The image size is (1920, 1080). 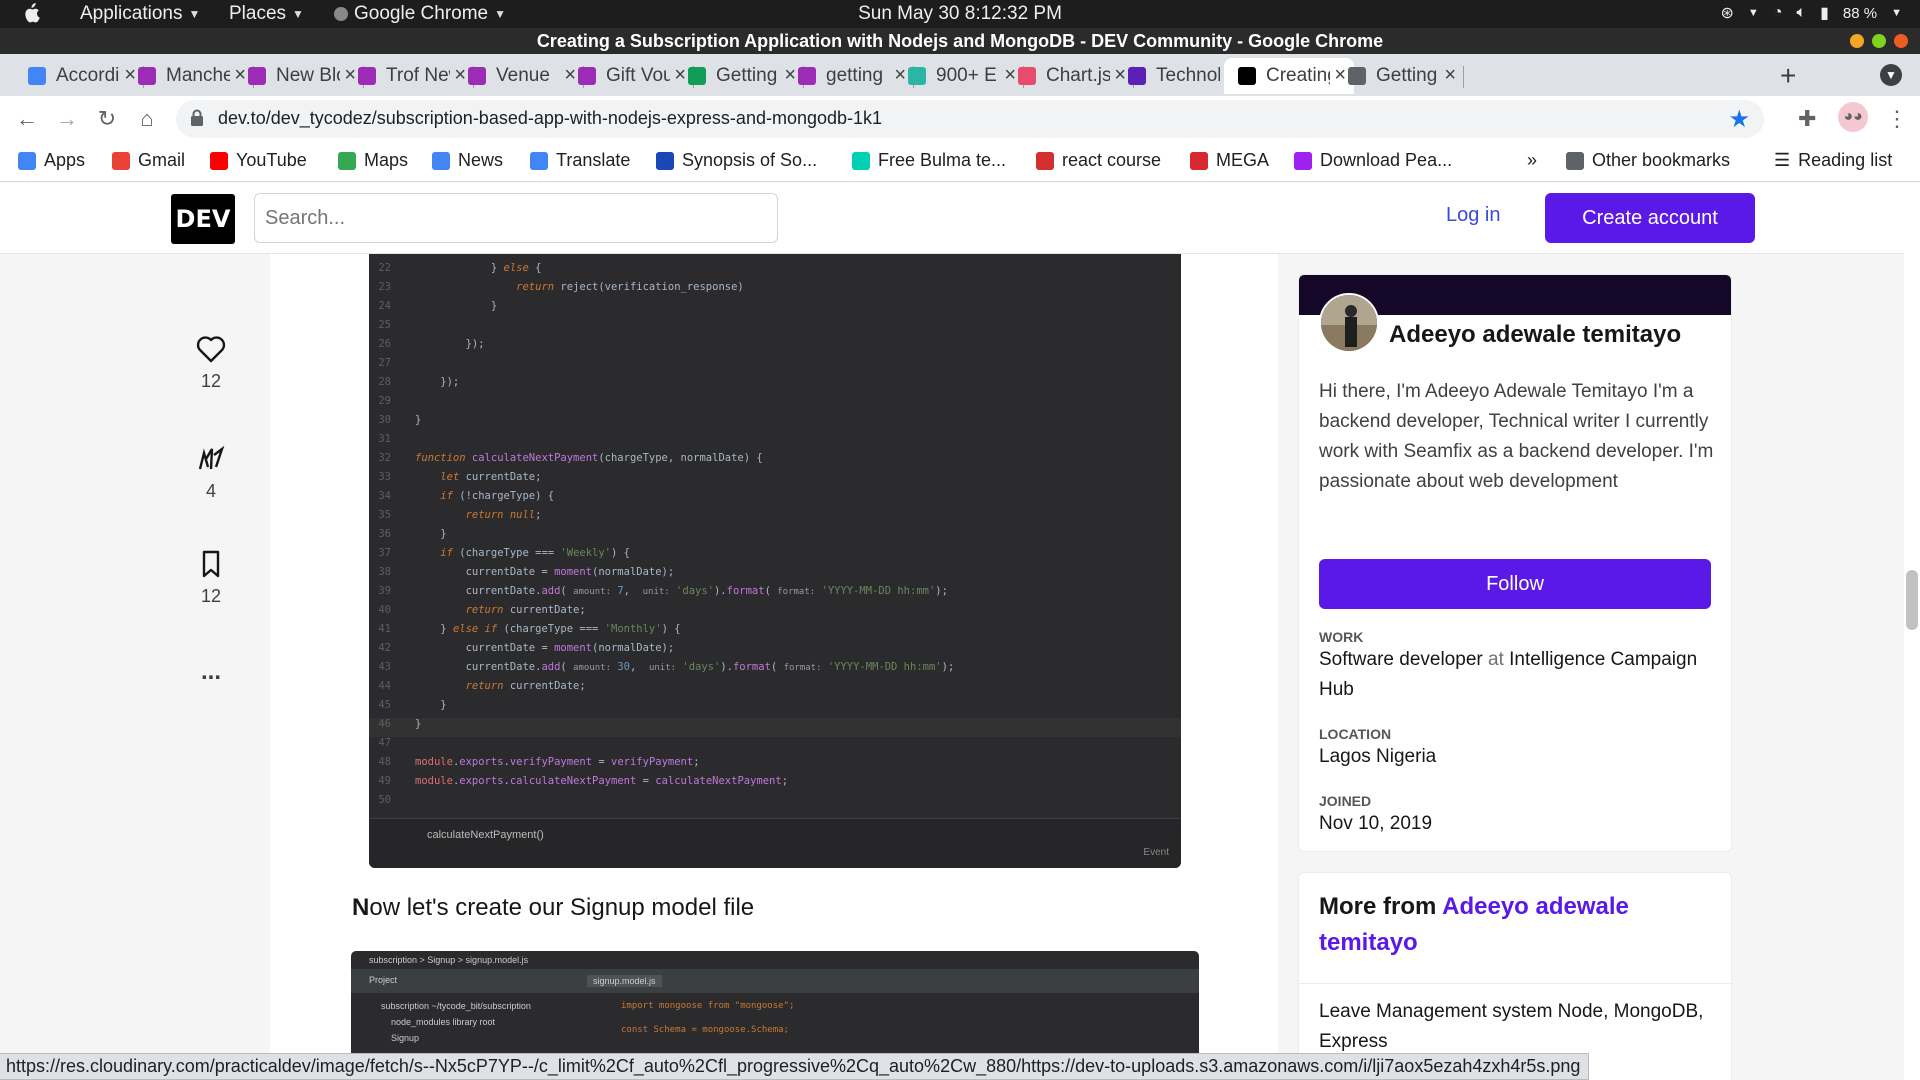 What do you see at coordinates (1112, 160) in the screenshot?
I see `bookmark-label: react course` at bounding box center [1112, 160].